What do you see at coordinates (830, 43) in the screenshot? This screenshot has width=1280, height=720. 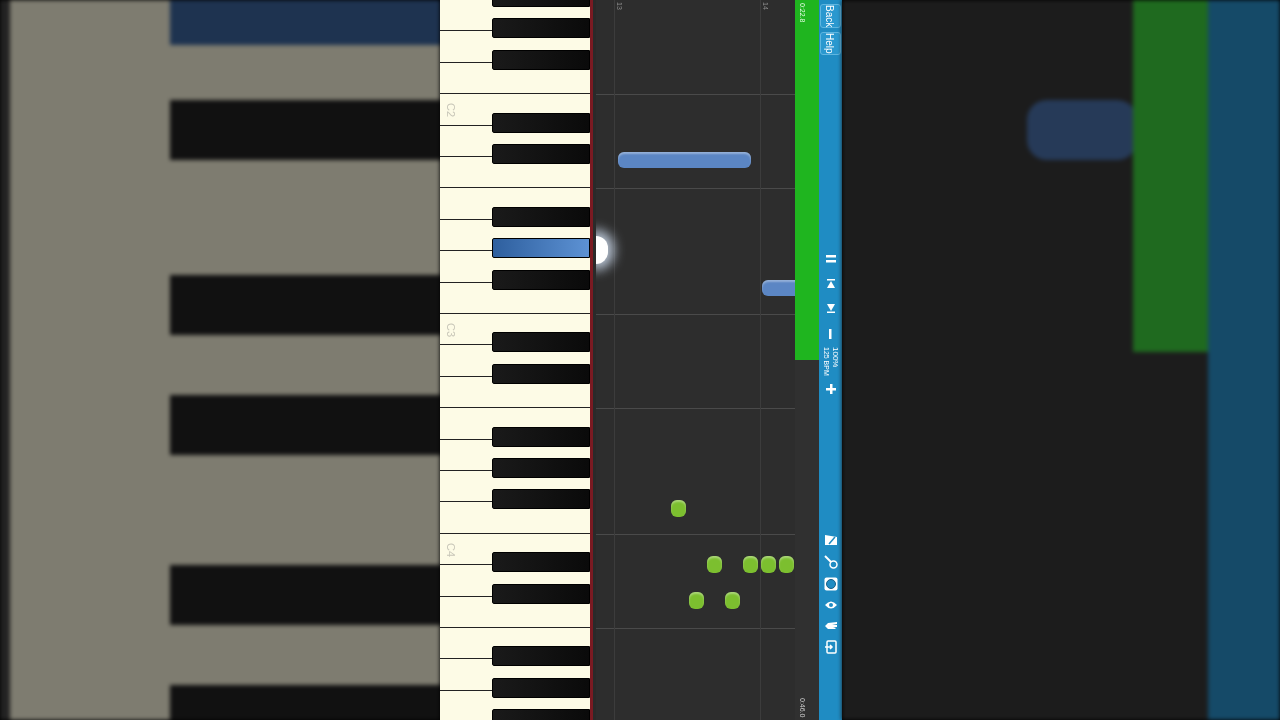 I see `sidebar-button: Help` at bounding box center [830, 43].